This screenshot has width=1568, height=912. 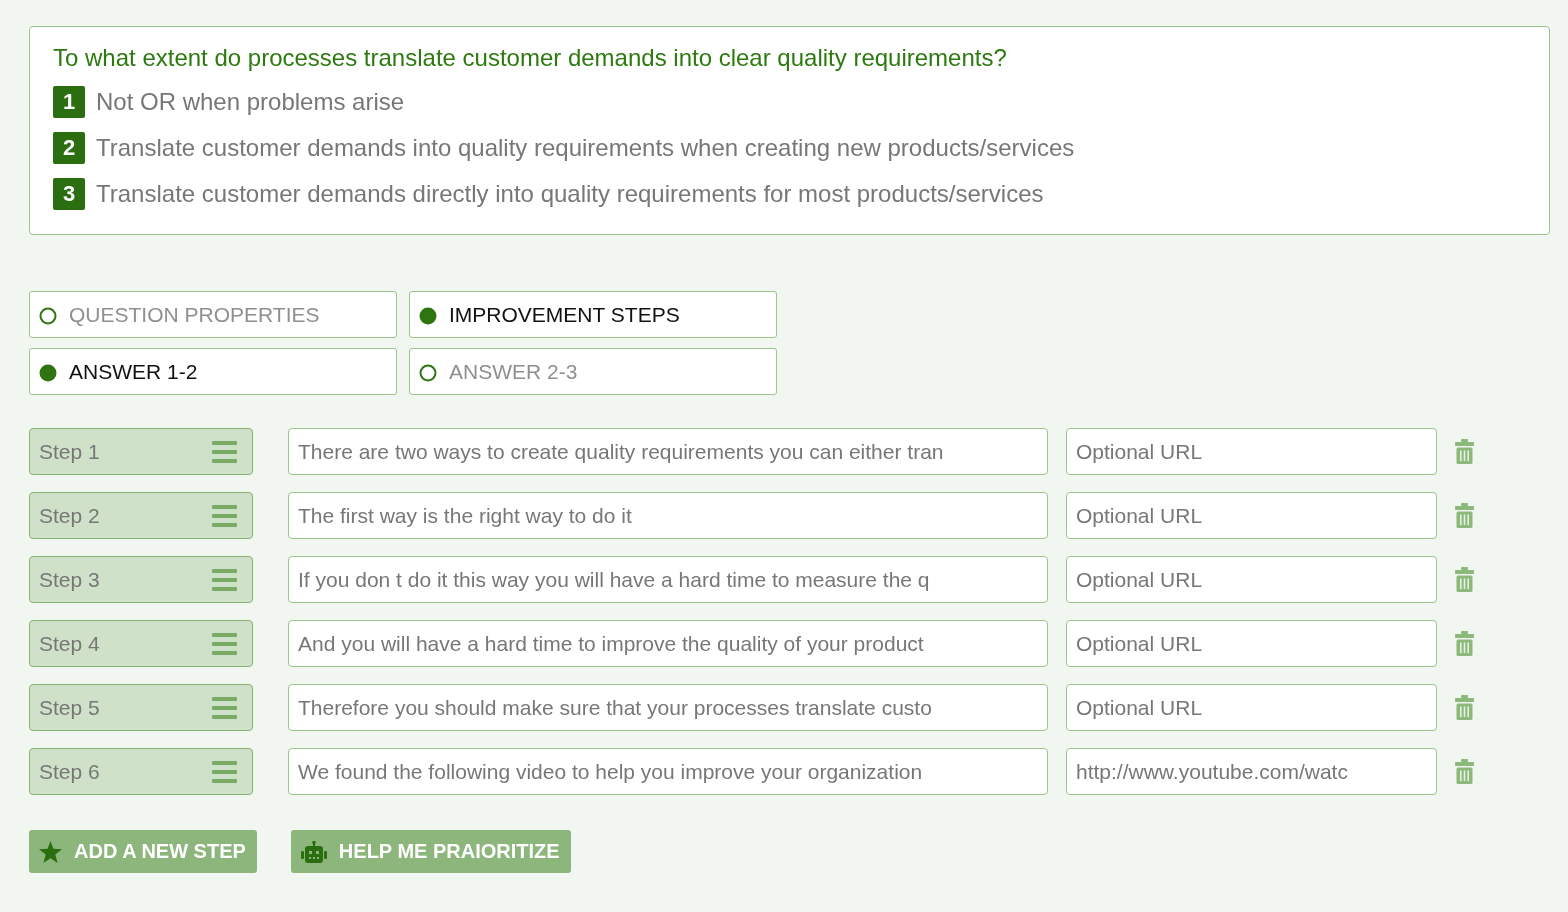 I want to click on option-number: 2, so click(x=69, y=148).